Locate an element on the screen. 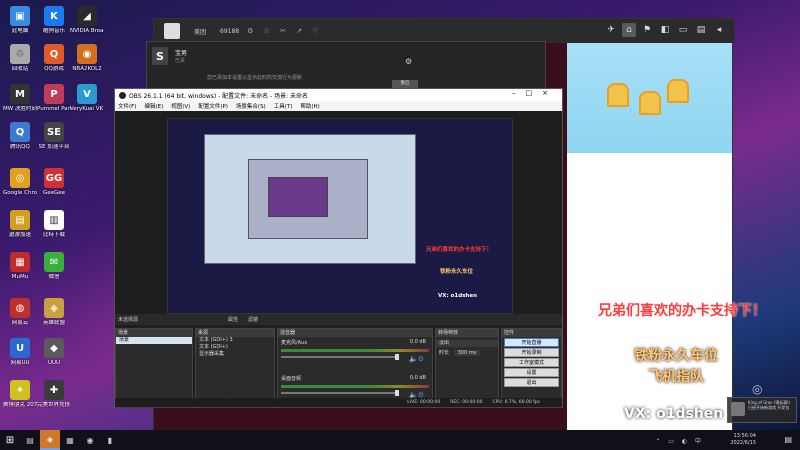 The image size is (800, 450). disc-icon: ◎ is located at coordinates (757, 389).